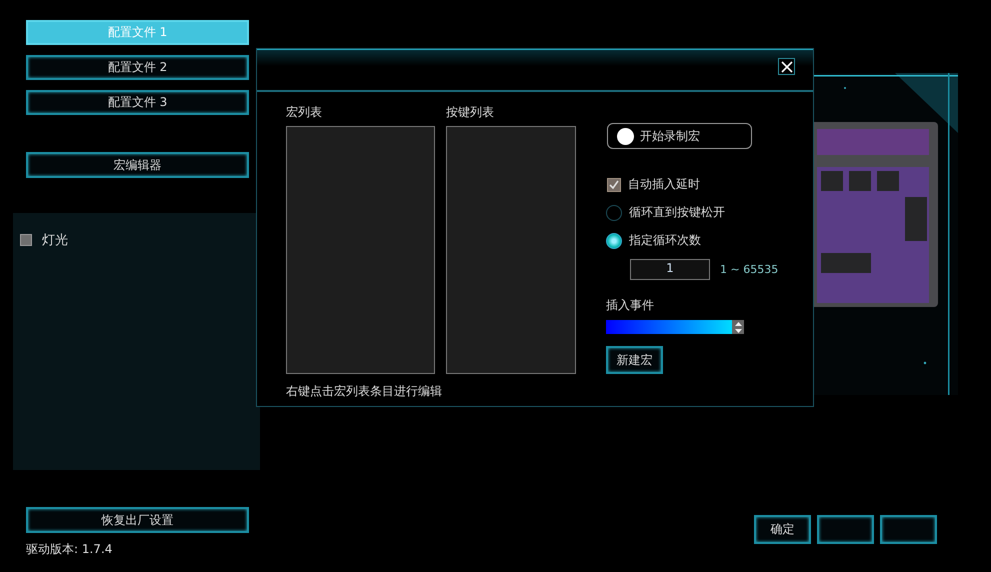 The image size is (991, 572). What do you see at coordinates (137, 520) in the screenshot?
I see `restore-button: 恢复出厂设置` at bounding box center [137, 520].